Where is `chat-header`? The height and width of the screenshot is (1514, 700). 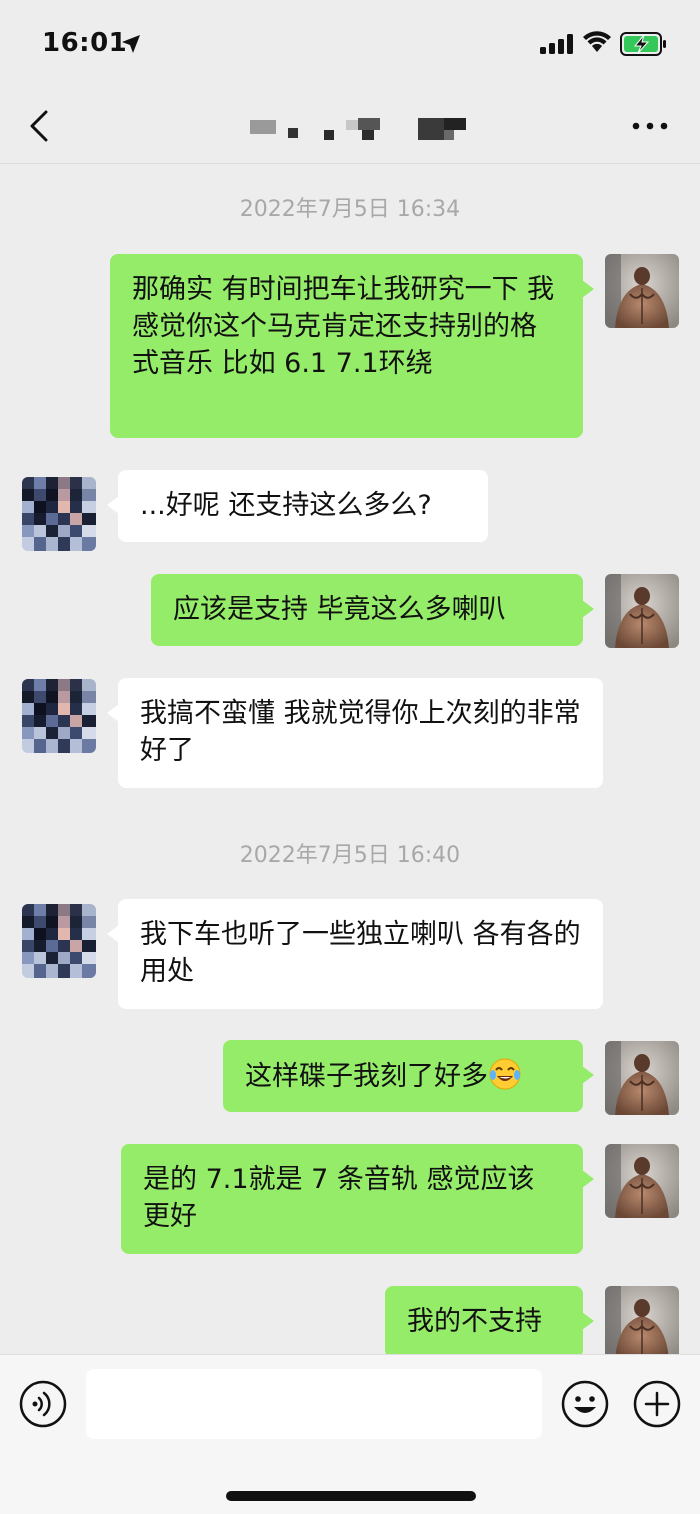 chat-header is located at coordinates (350, 126).